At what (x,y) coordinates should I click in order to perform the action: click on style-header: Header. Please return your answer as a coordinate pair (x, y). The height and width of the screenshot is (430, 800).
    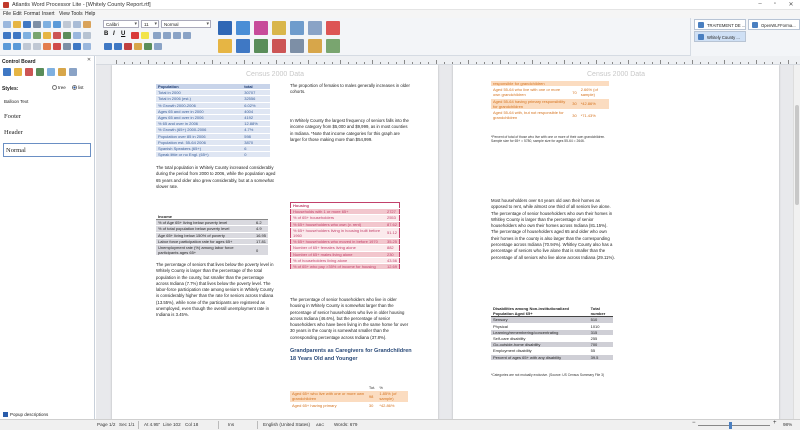
    Looking at the image, I should click on (47, 132).